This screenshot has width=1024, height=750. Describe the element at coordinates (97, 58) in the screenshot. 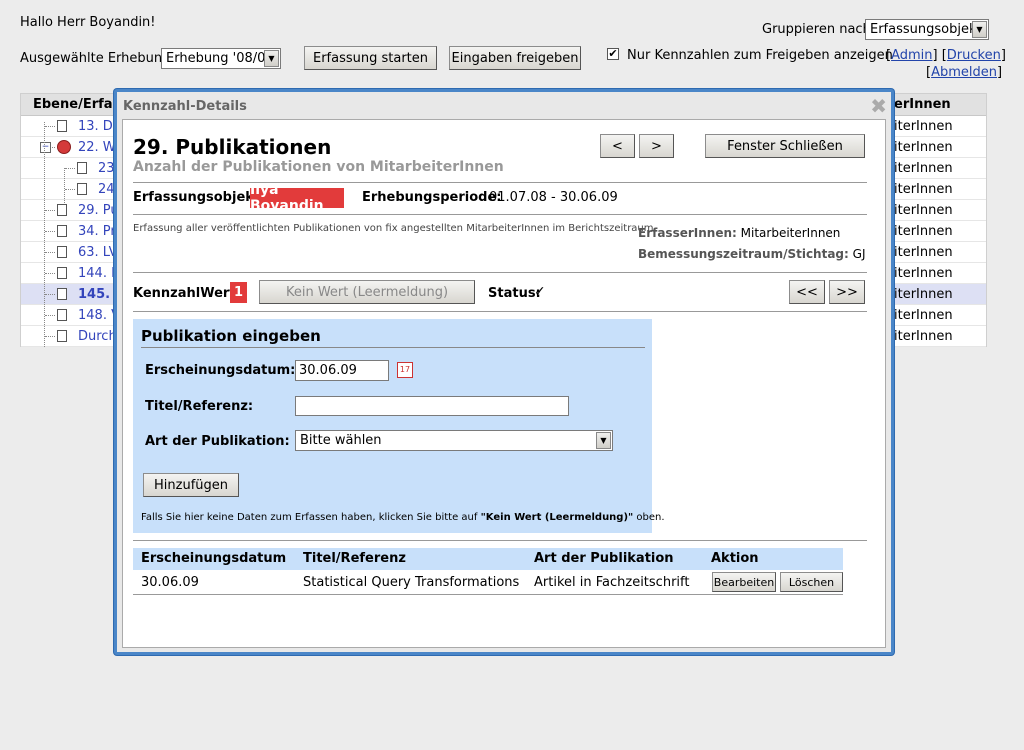

I see `survey-label: Ausgewählte Erhebung:` at that location.